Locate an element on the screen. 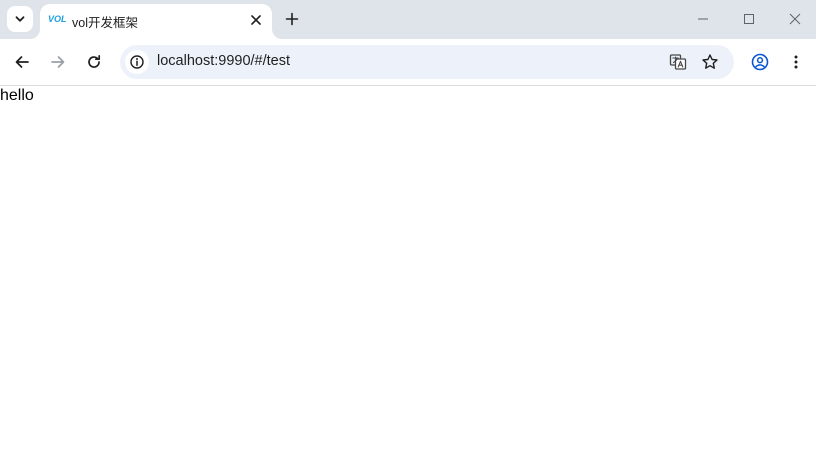  profile-icon is located at coordinates (760, 62).